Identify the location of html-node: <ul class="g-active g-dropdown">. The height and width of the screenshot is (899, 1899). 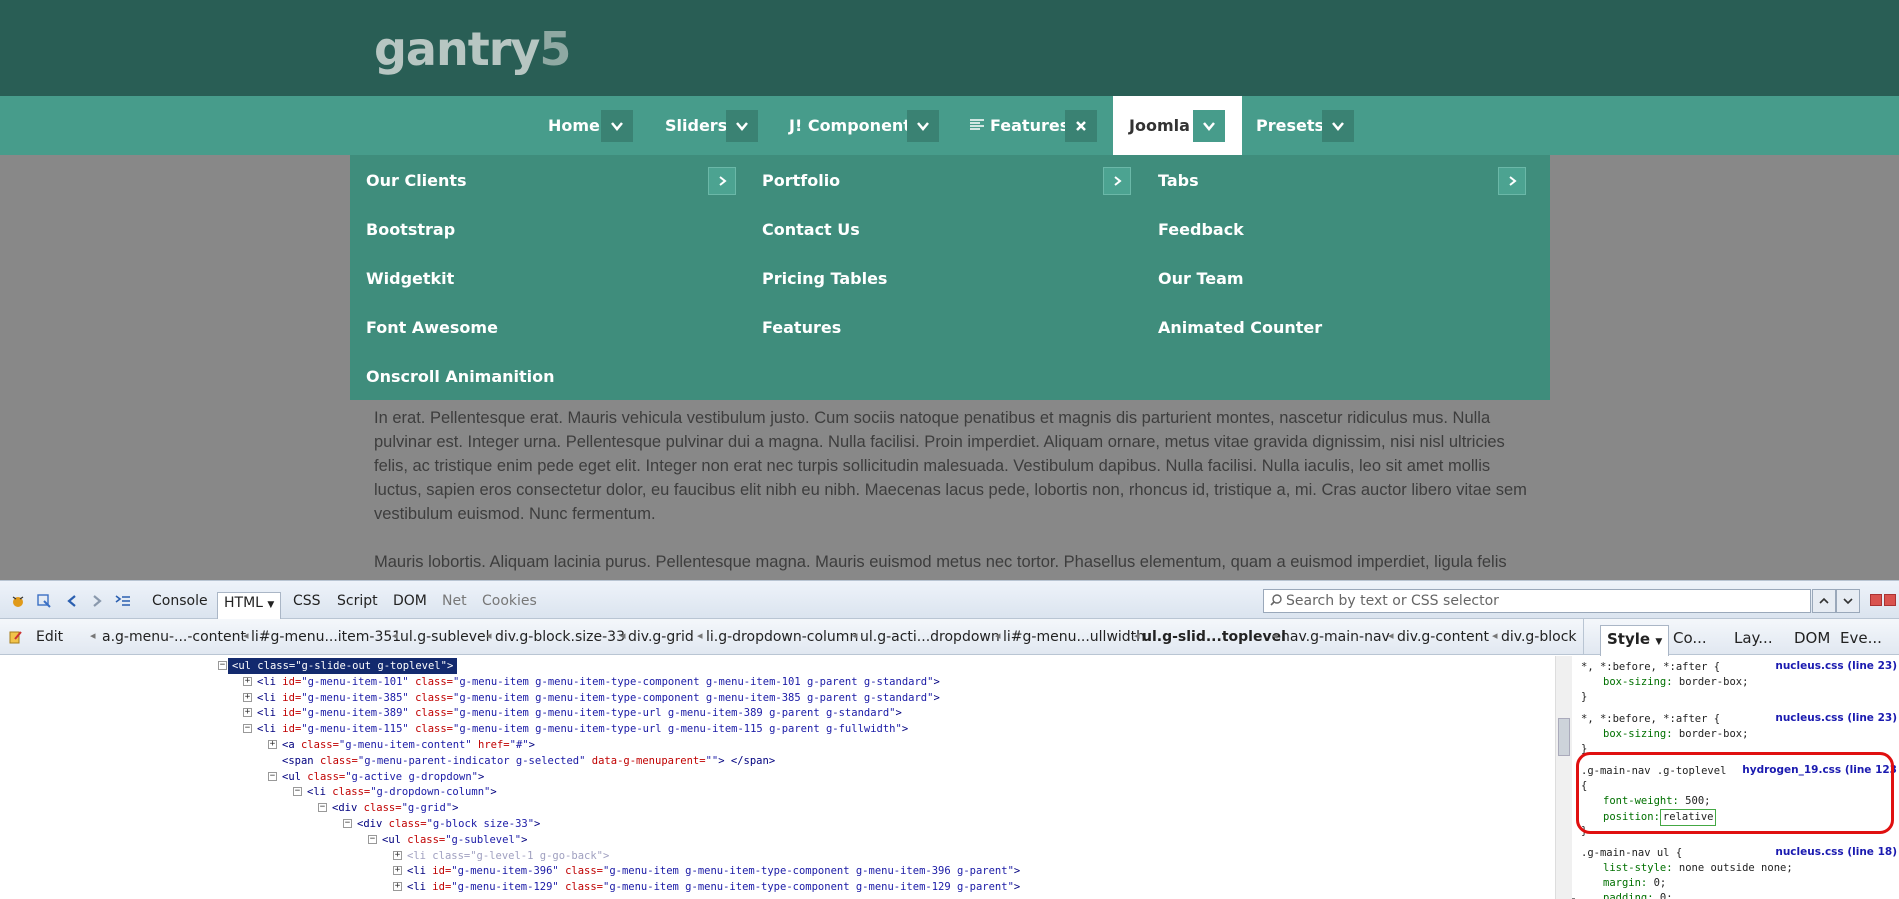
(383, 777).